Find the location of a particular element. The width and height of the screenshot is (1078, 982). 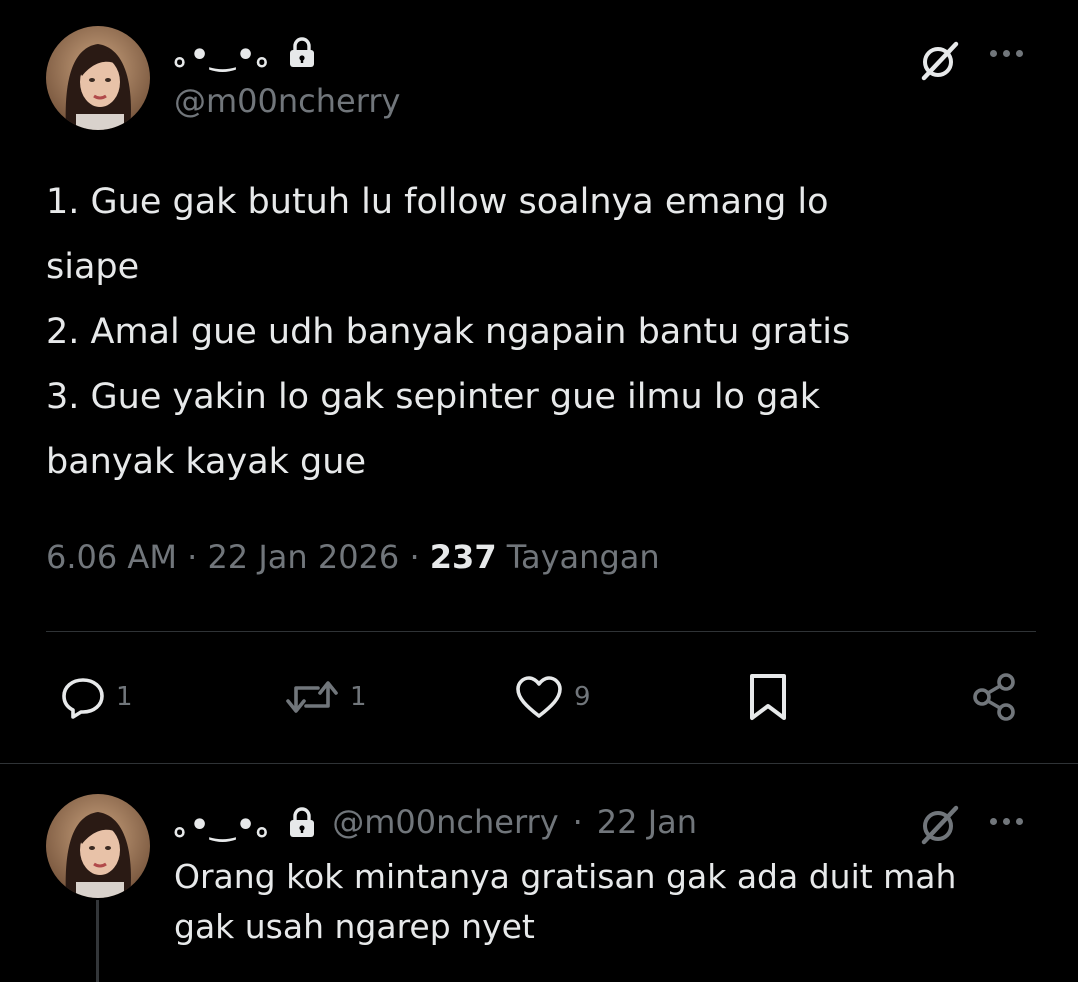

reply-date: 22 Jan is located at coordinates (647, 822).